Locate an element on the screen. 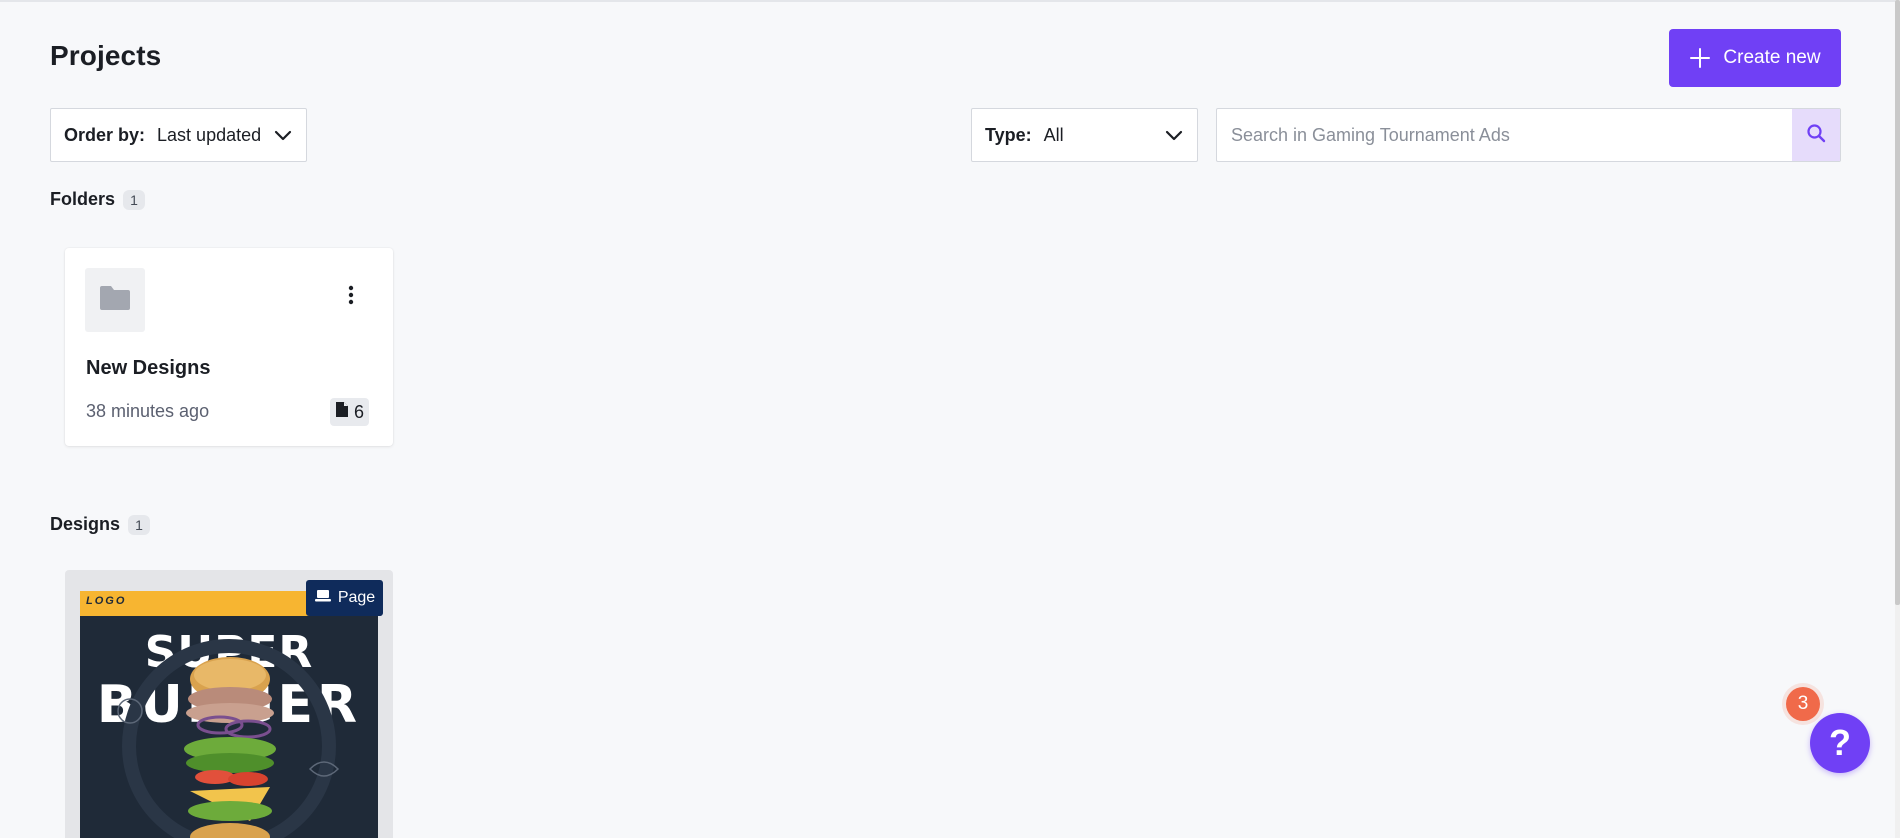 This screenshot has width=1900, height=838. help-widget: ? is located at coordinates (1840, 743).